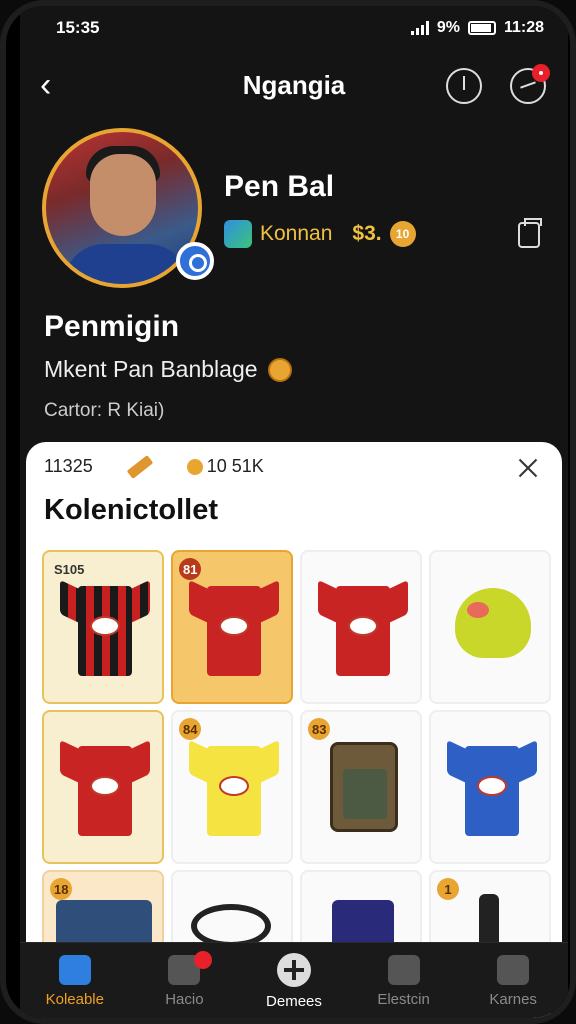  I want to click on item-badge: 1, so click(448, 889).